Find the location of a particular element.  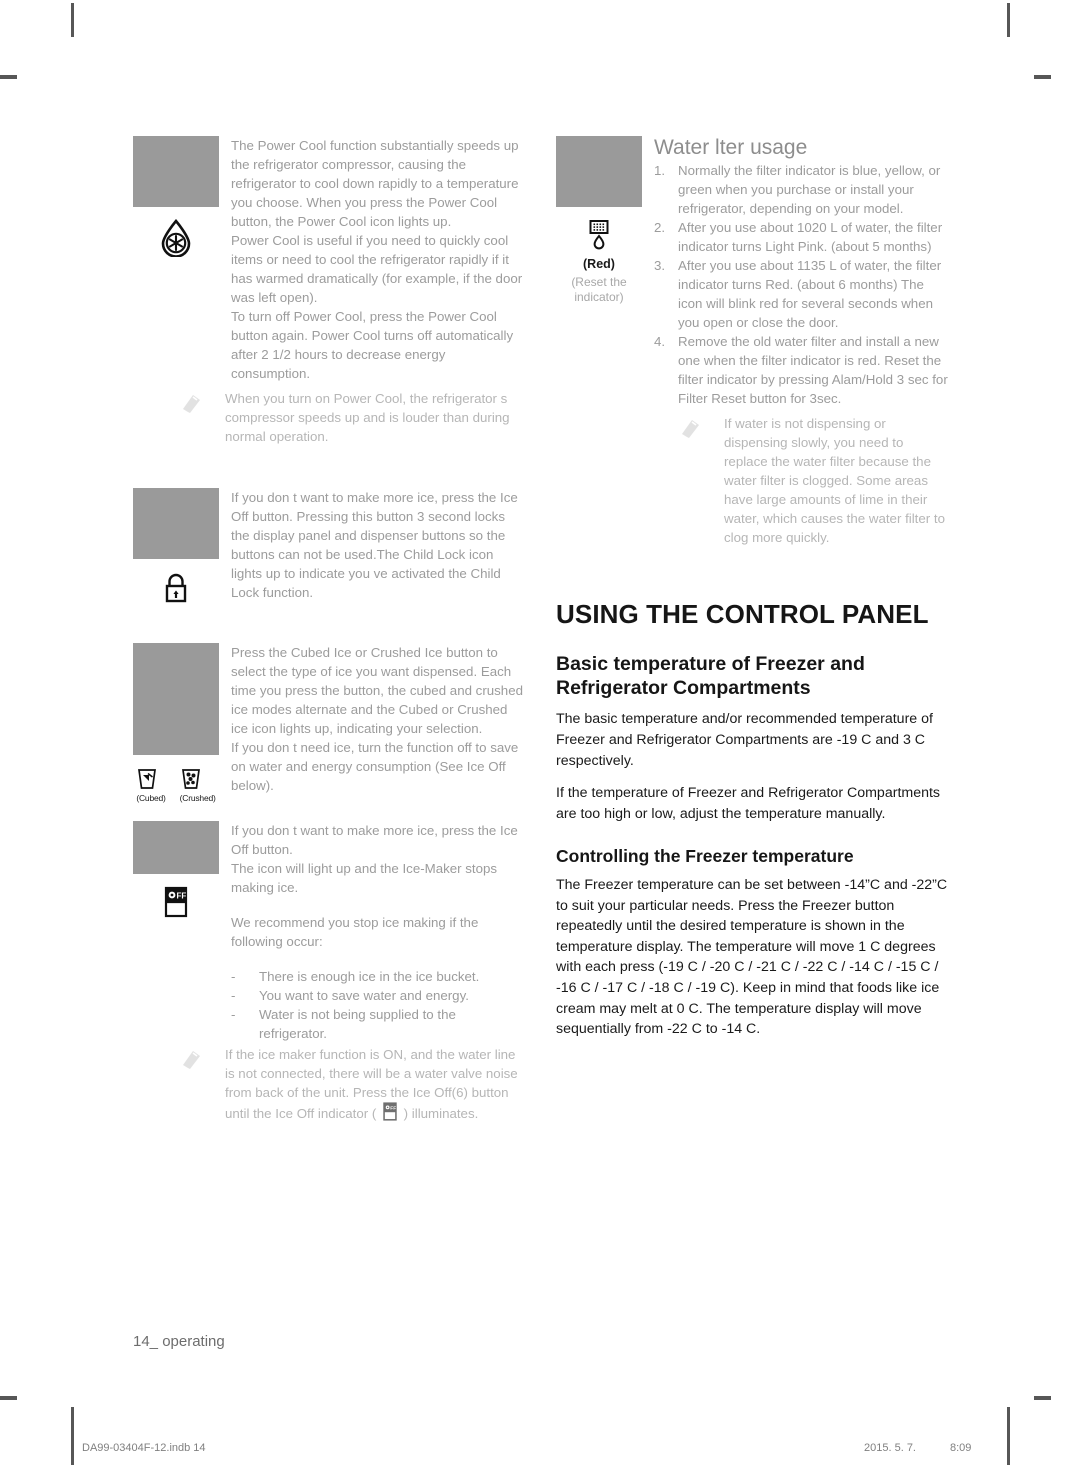

ice-off-icon: FF is located at coordinates (176, 902).